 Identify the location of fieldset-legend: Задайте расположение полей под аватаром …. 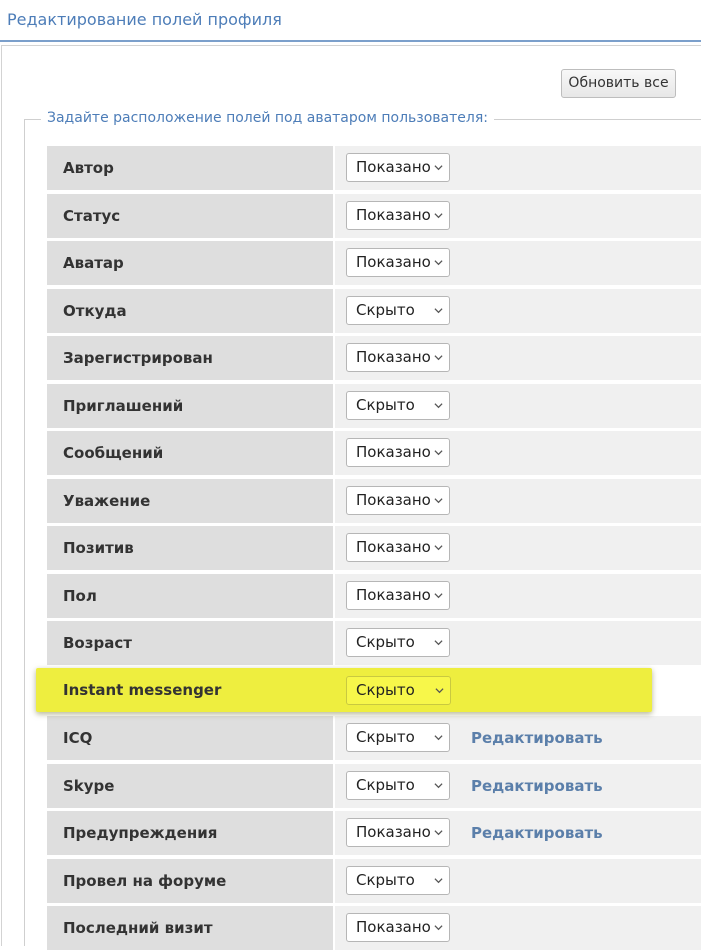
(267, 118).